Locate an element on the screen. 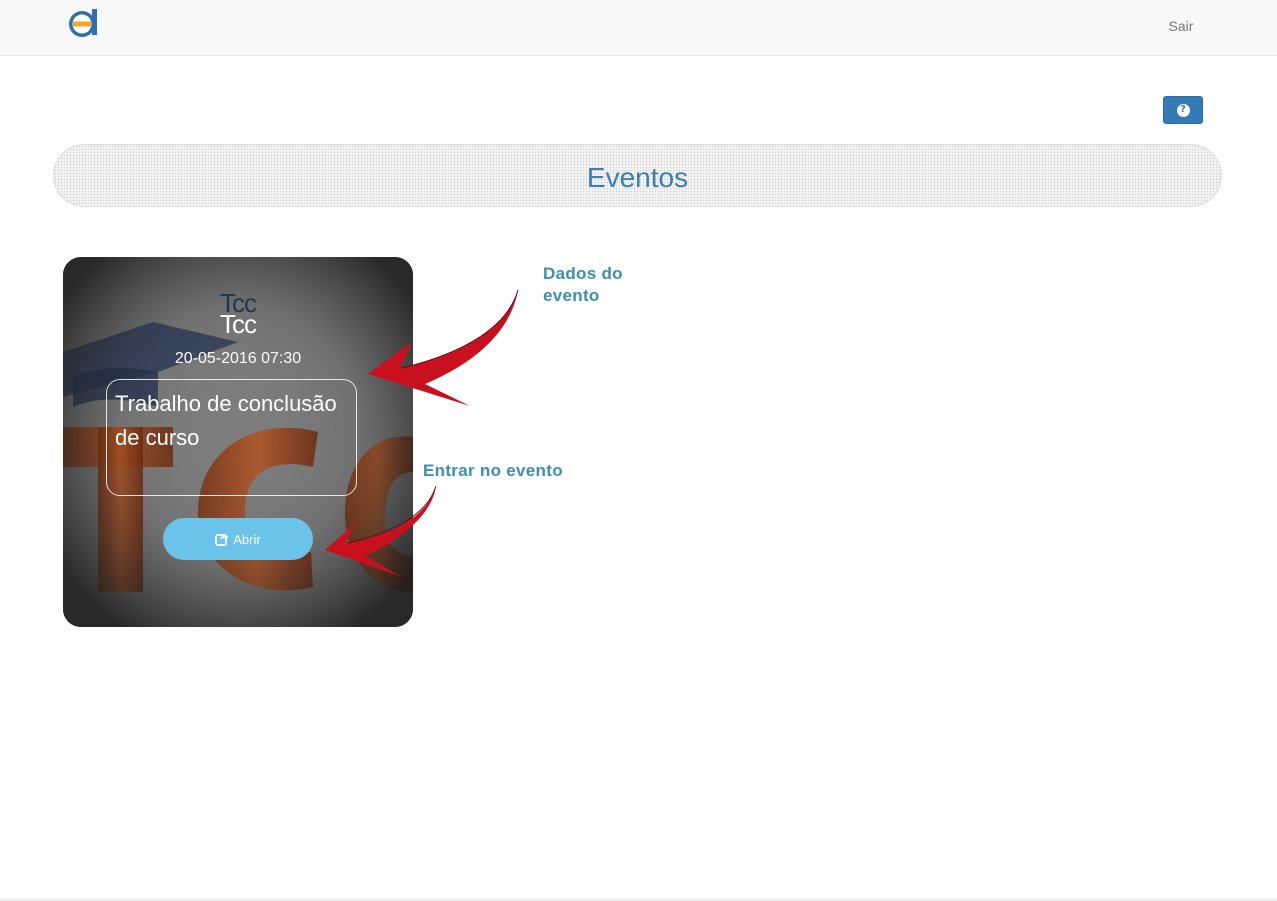  page-title: Eventos is located at coordinates (637, 177).